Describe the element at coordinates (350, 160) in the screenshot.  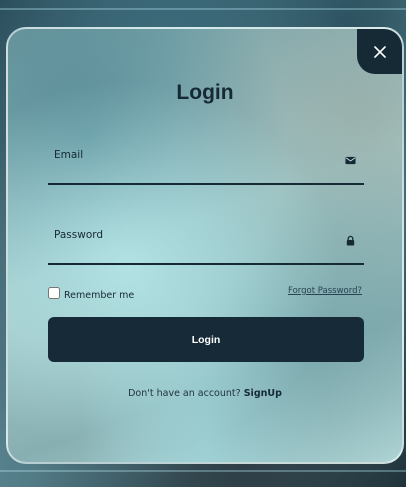
I see `envelope-icon` at that location.